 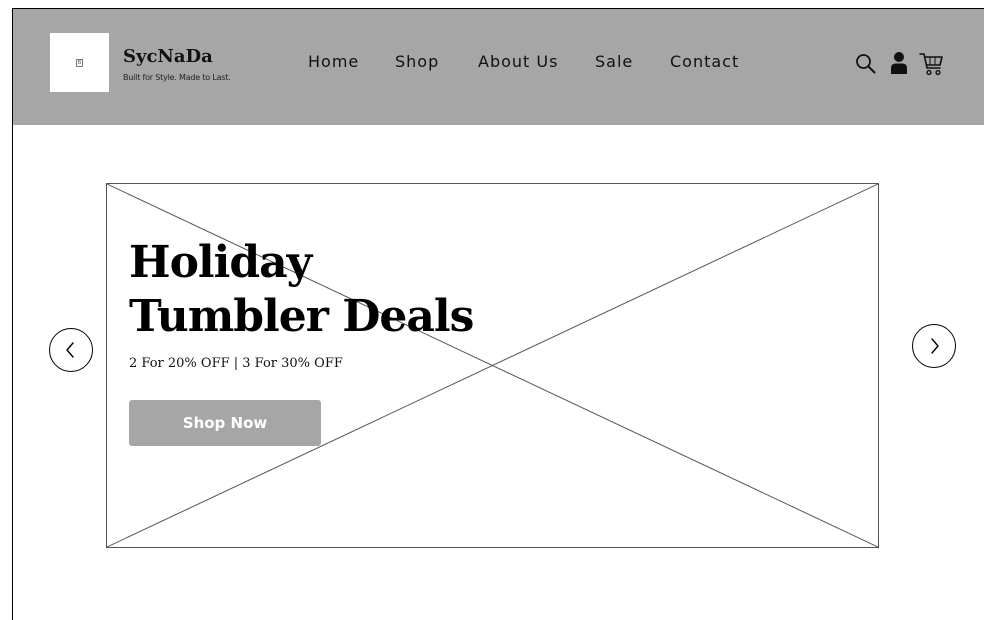 I want to click on hero-offer: 2 For 20% OFF | 3 For 30% OFF, so click(x=236, y=363).